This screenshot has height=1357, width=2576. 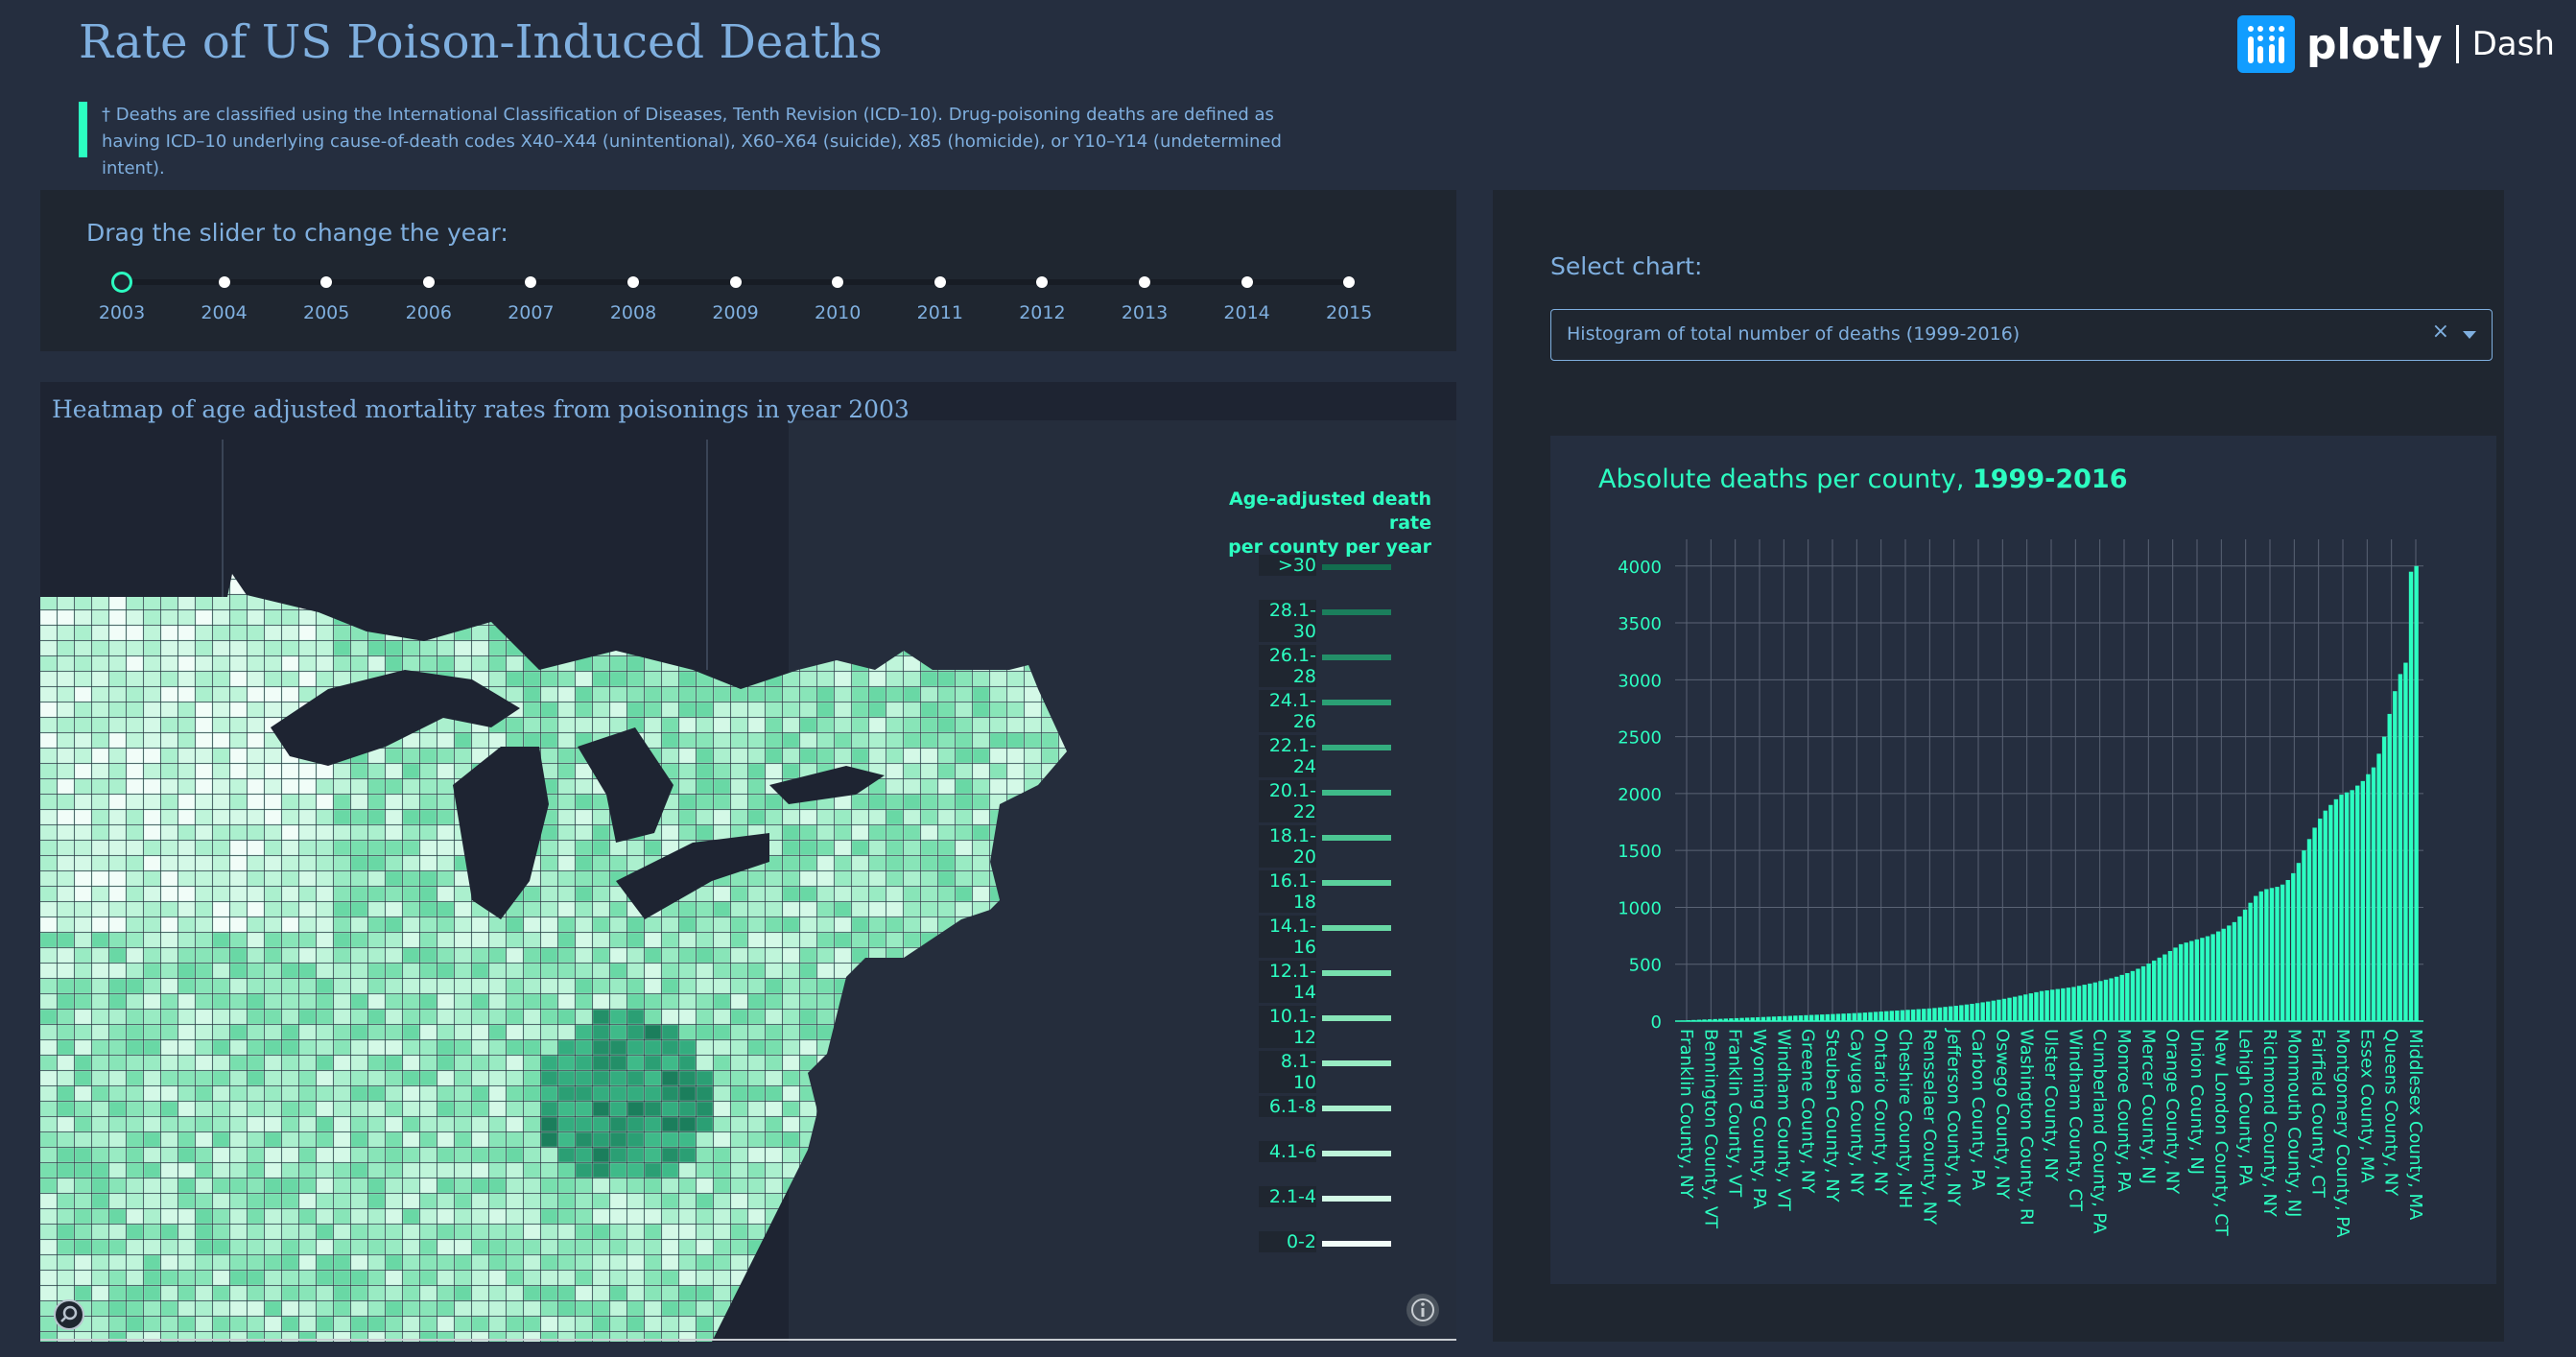 What do you see at coordinates (327, 312) in the screenshot?
I see `slider-year-label-2005: 2005` at bounding box center [327, 312].